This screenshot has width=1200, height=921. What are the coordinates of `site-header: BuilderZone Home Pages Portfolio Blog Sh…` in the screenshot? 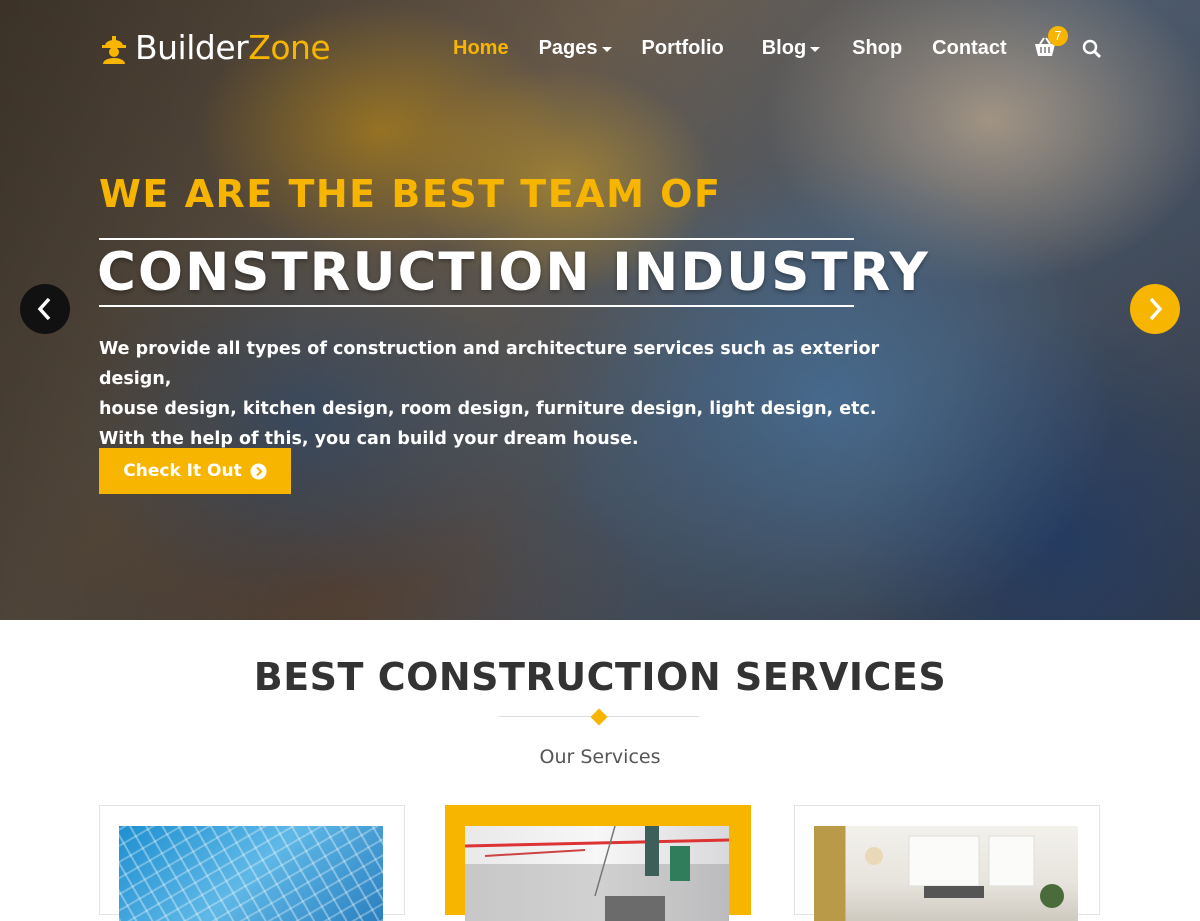 It's located at (600, 47).